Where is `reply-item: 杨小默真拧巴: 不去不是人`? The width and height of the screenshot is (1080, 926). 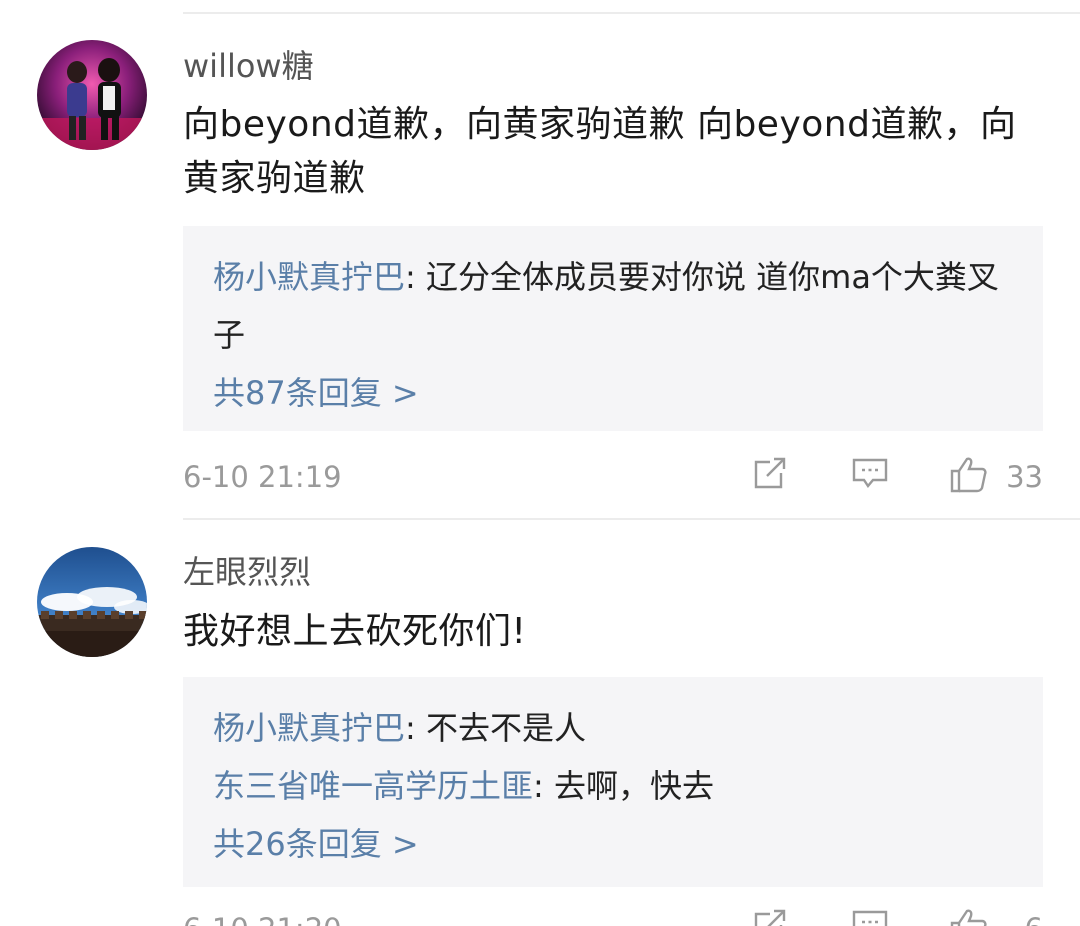
reply-item: 杨小默真拧巴: 不去不是人 is located at coordinates (613, 728).